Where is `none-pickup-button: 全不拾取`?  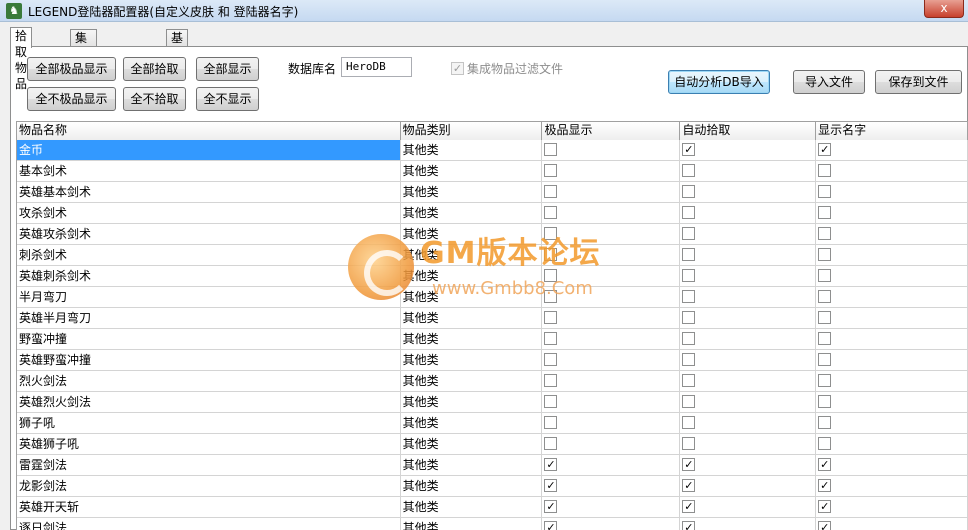
none-pickup-button: 全不拾取 is located at coordinates (154, 99).